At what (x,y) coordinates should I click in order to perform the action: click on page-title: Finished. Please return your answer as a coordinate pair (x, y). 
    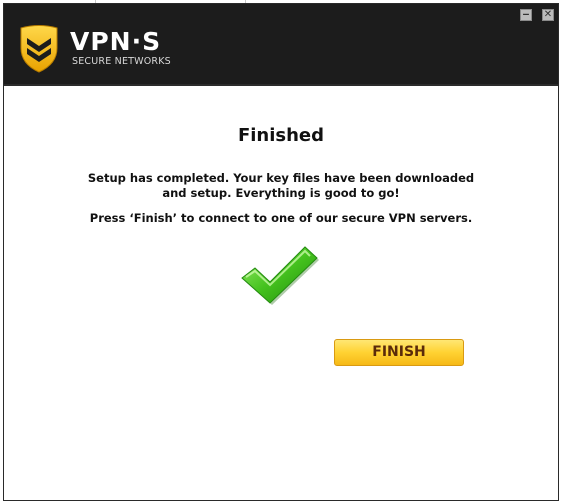
    Looking at the image, I should click on (281, 135).